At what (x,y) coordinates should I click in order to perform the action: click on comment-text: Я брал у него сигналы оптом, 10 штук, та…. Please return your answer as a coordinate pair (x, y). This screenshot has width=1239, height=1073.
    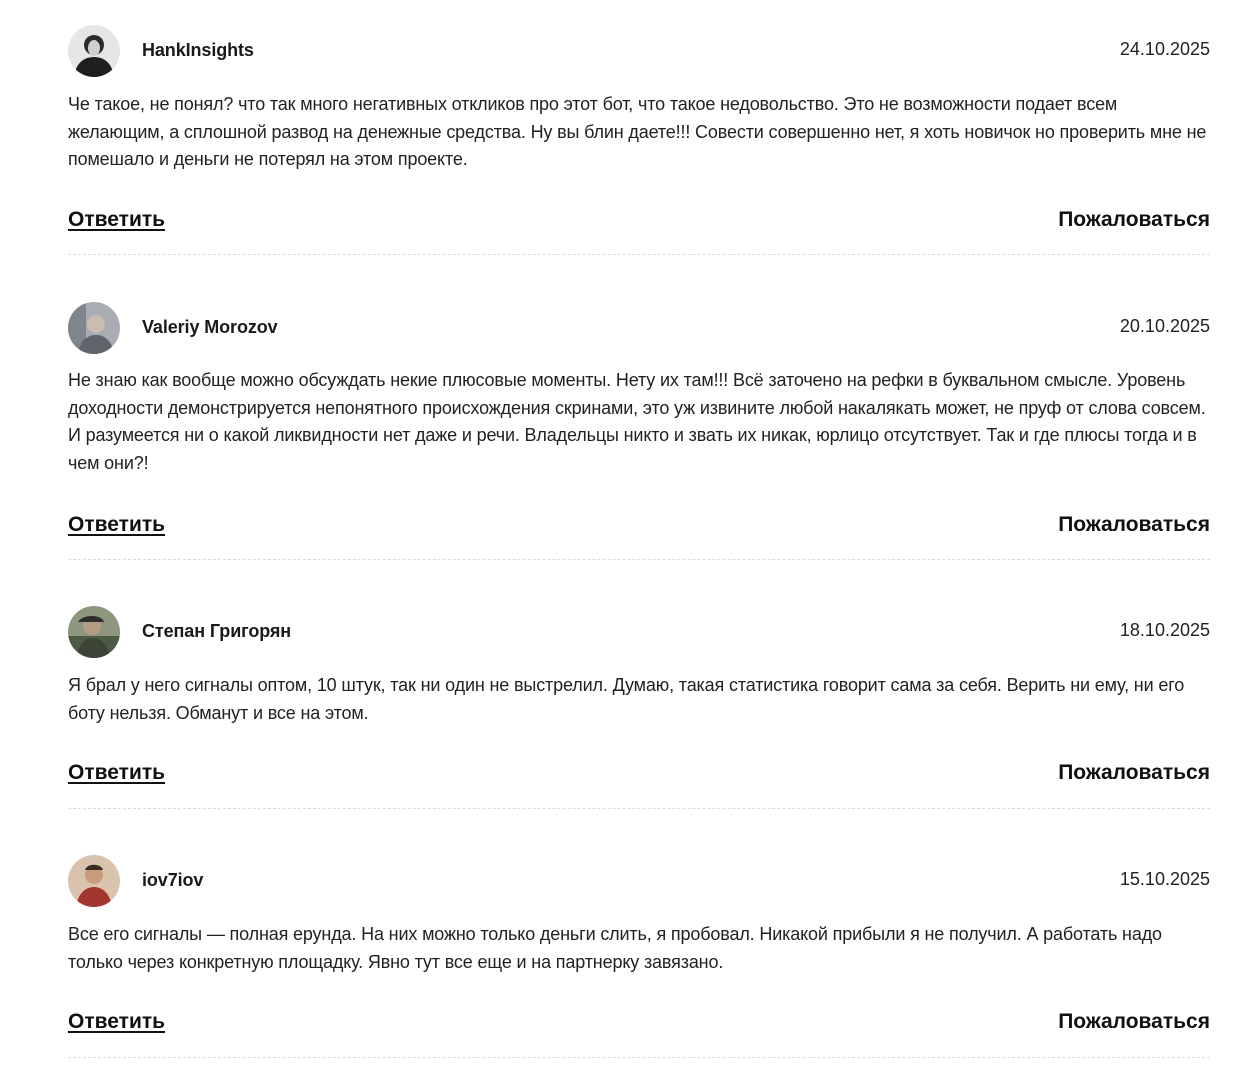
    Looking at the image, I should click on (626, 699).